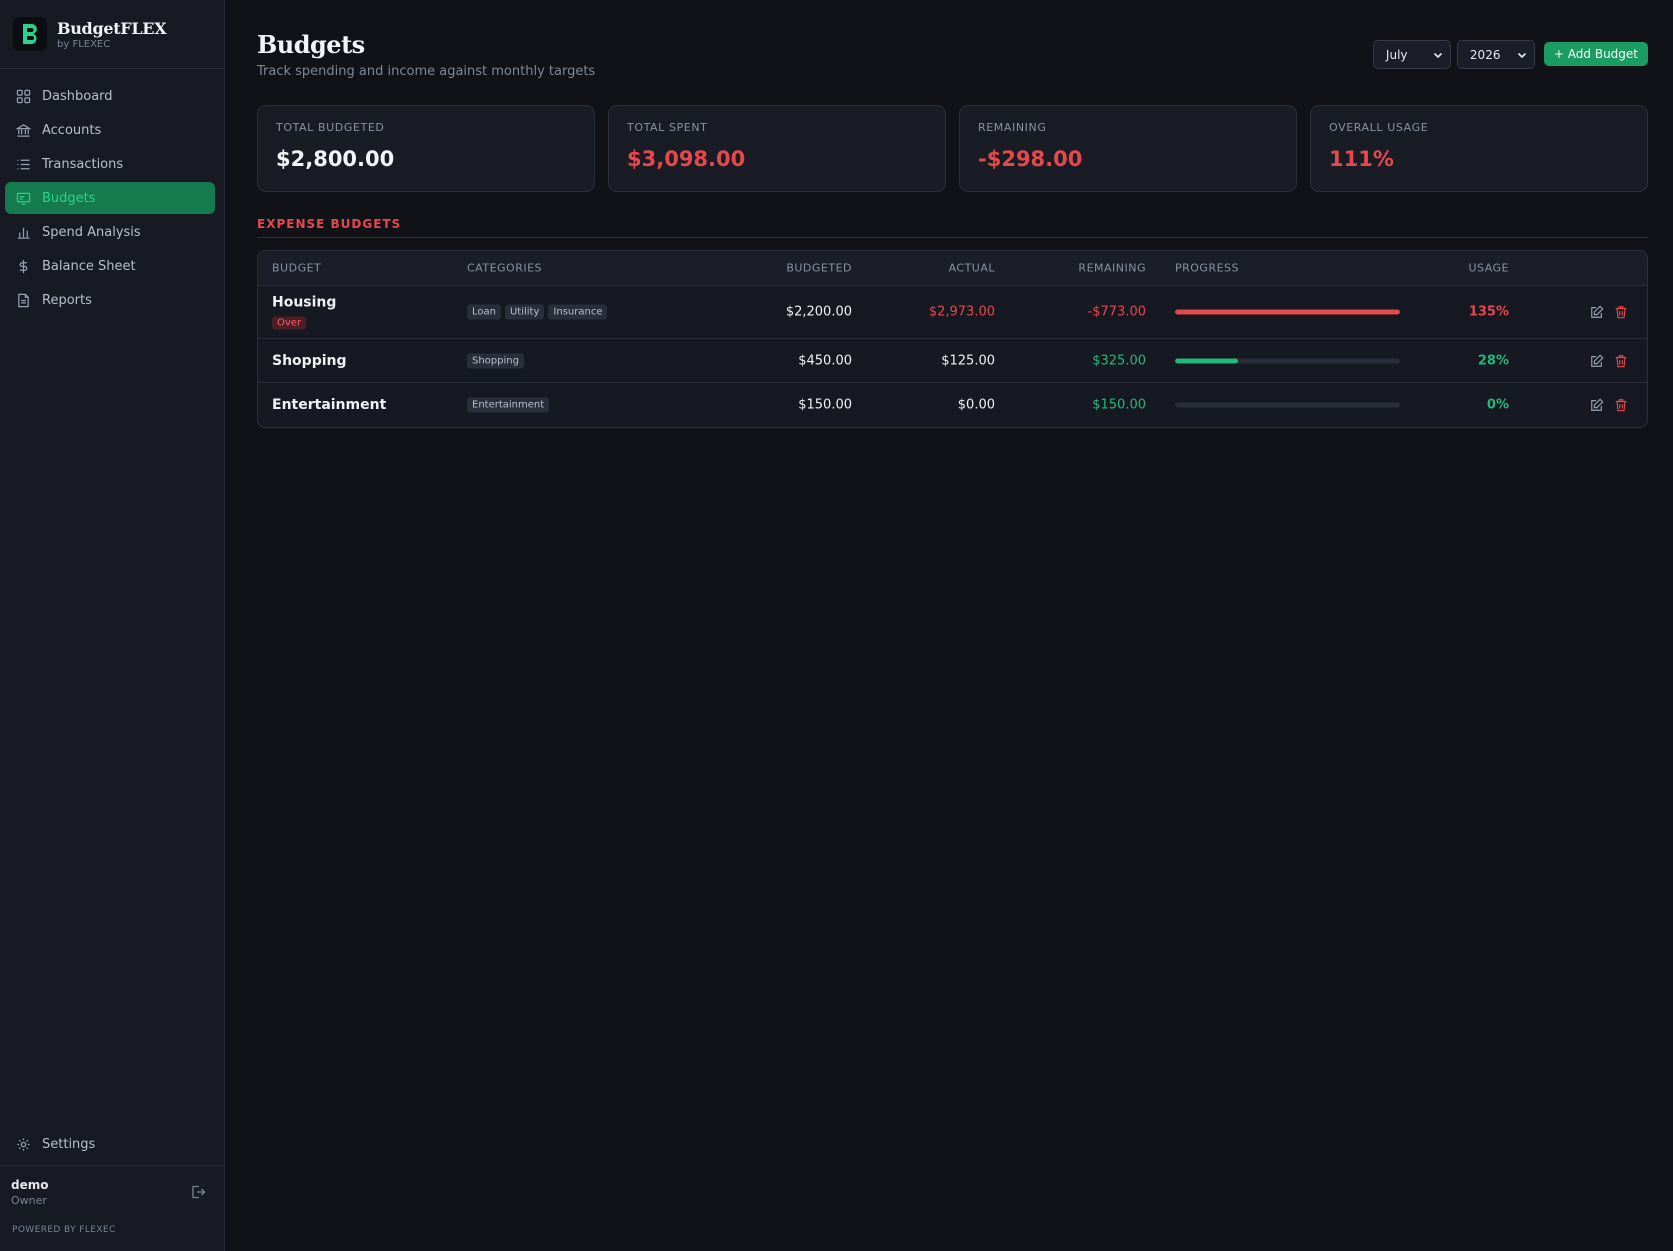  Describe the element at coordinates (1485, 54) in the screenshot. I see `year-select-value: 2026` at that location.